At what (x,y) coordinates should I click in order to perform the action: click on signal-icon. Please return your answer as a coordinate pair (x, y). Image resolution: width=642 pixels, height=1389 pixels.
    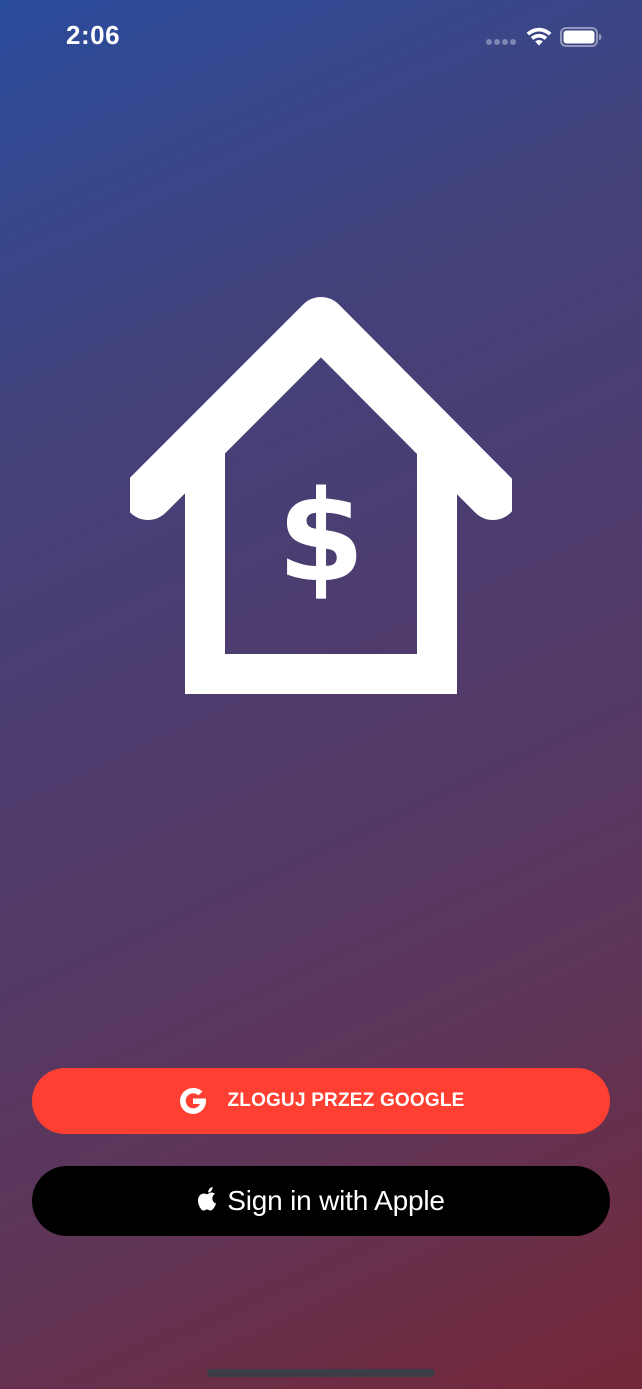
    Looking at the image, I should click on (502, 43).